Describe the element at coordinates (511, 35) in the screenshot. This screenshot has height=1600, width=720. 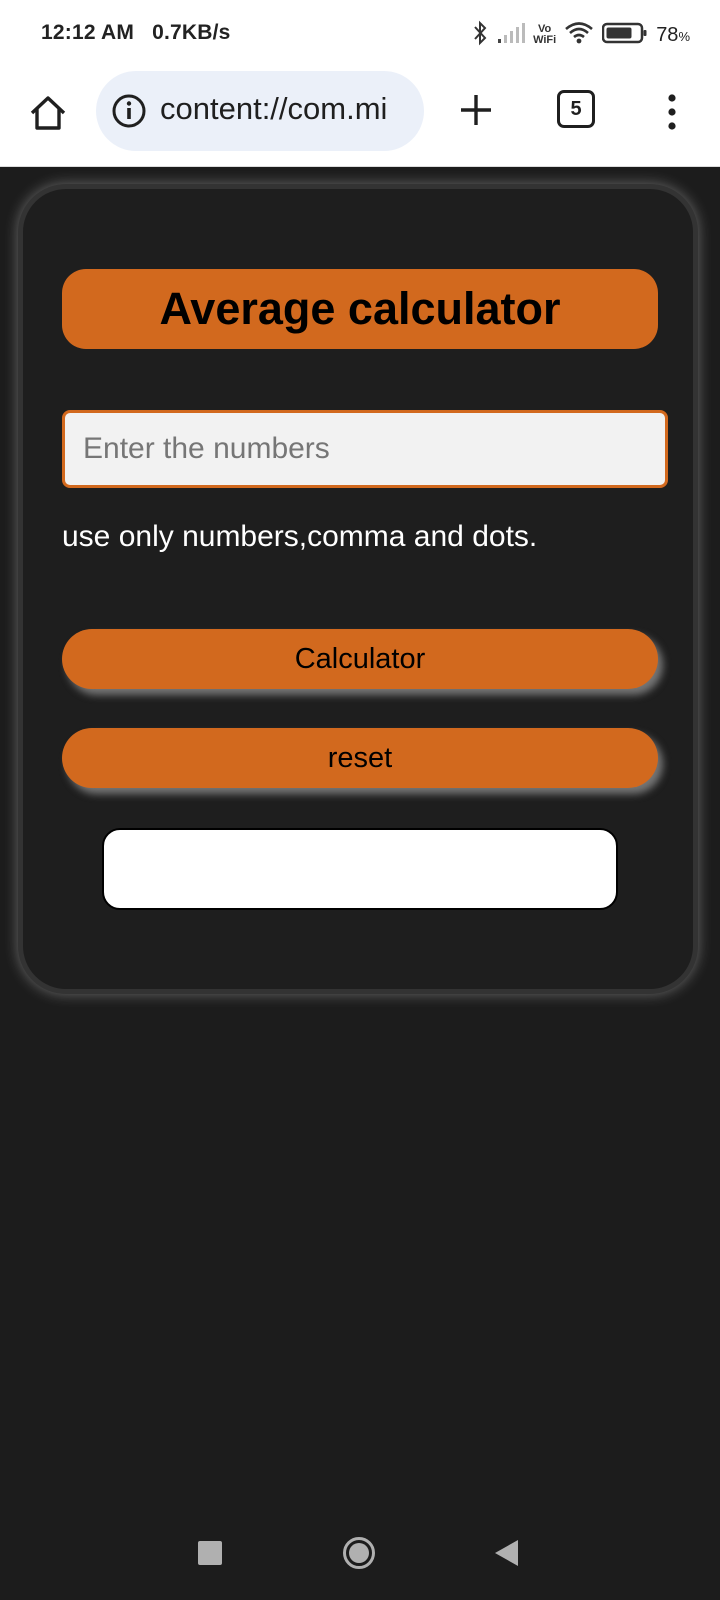
I see `signal-icon` at that location.